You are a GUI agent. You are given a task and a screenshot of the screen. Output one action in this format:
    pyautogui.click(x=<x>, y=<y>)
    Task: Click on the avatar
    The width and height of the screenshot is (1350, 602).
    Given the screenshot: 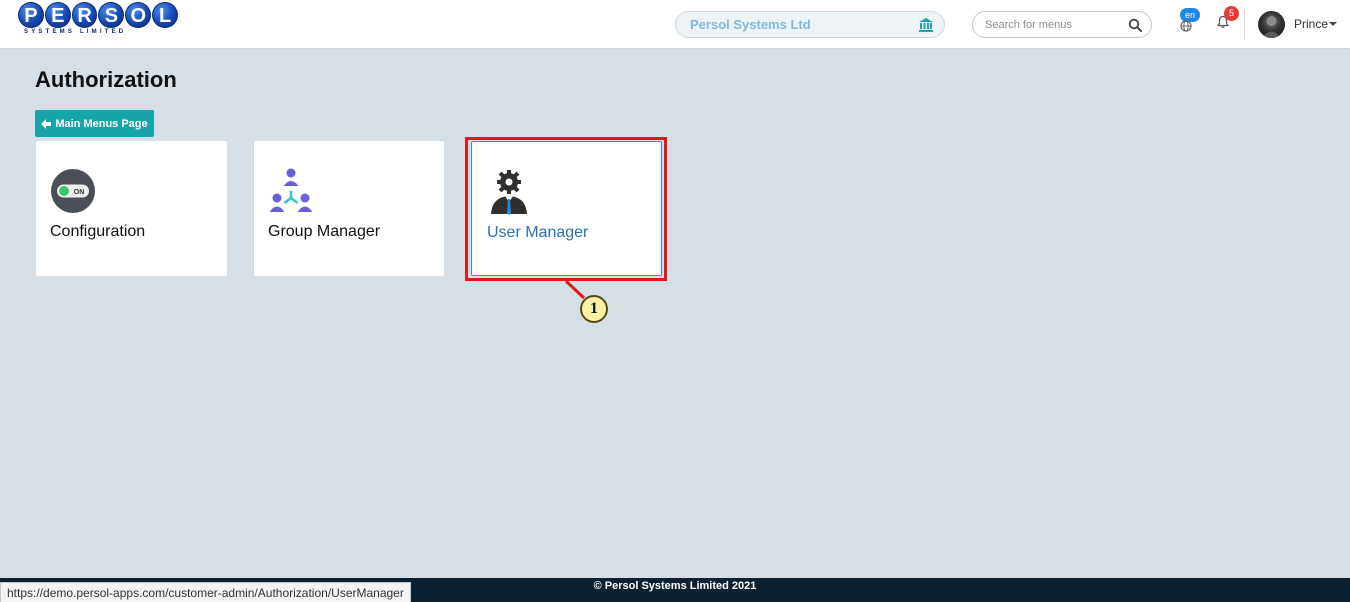 What is the action you would take?
    pyautogui.click(x=1271, y=24)
    